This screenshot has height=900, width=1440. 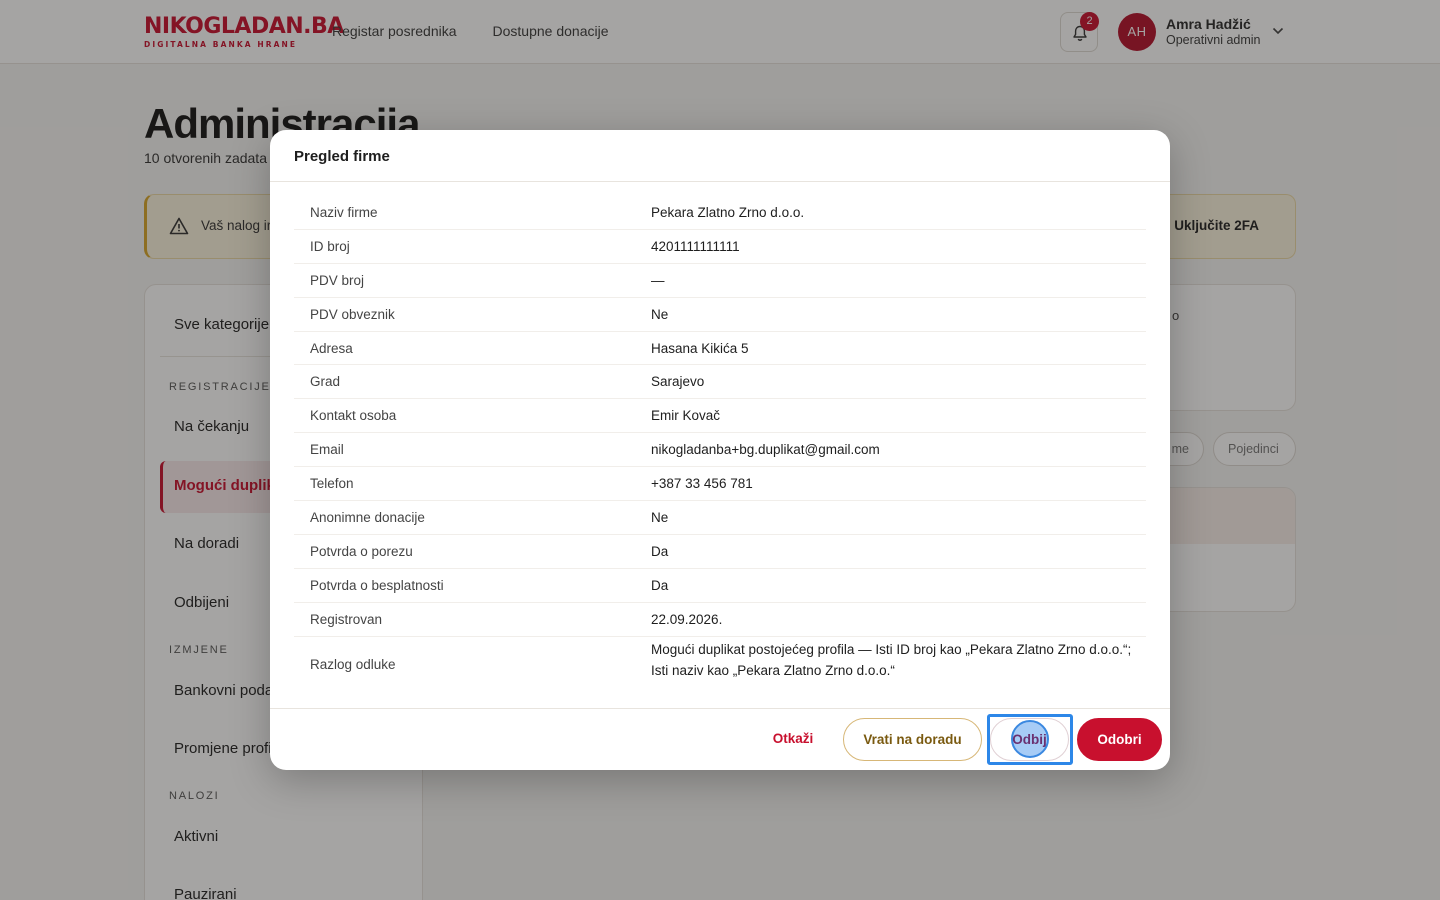 I want to click on detail-label: PDV broj, so click(x=337, y=280).